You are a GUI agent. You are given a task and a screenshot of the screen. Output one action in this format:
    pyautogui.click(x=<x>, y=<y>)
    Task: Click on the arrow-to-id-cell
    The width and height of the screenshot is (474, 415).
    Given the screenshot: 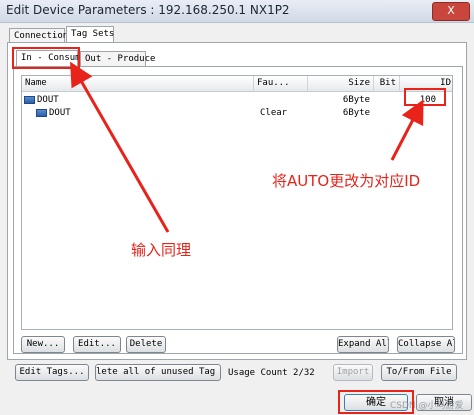 What is the action you would take?
    pyautogui.click(x=407, y=130)
    